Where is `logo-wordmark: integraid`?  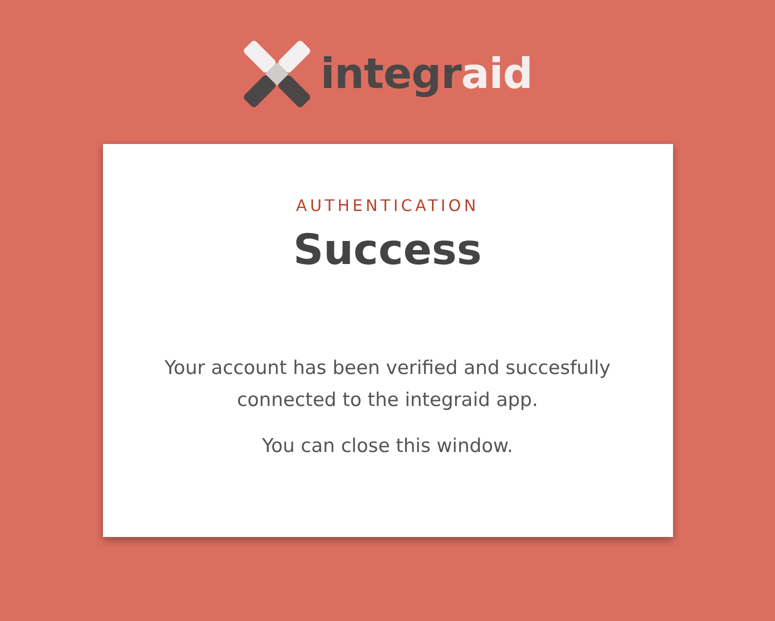
logo-wordmark: integraid is located at coordinates (426, 74).